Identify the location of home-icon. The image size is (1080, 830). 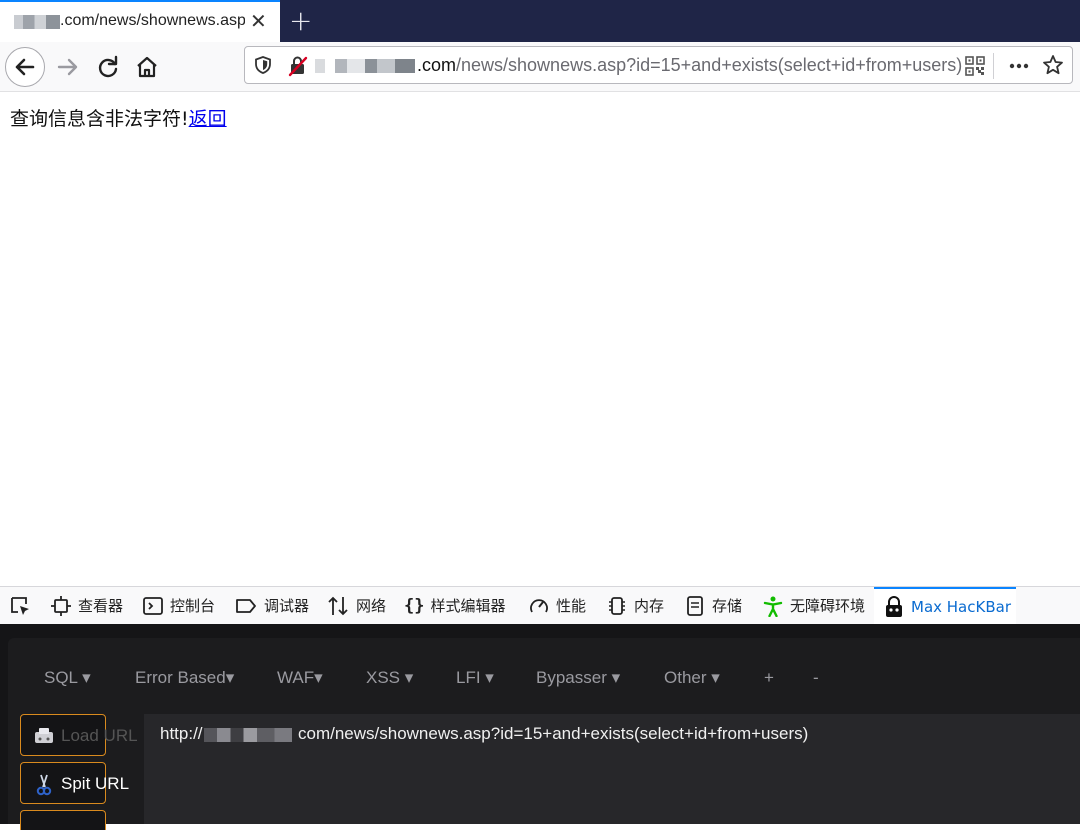
(147, 67).